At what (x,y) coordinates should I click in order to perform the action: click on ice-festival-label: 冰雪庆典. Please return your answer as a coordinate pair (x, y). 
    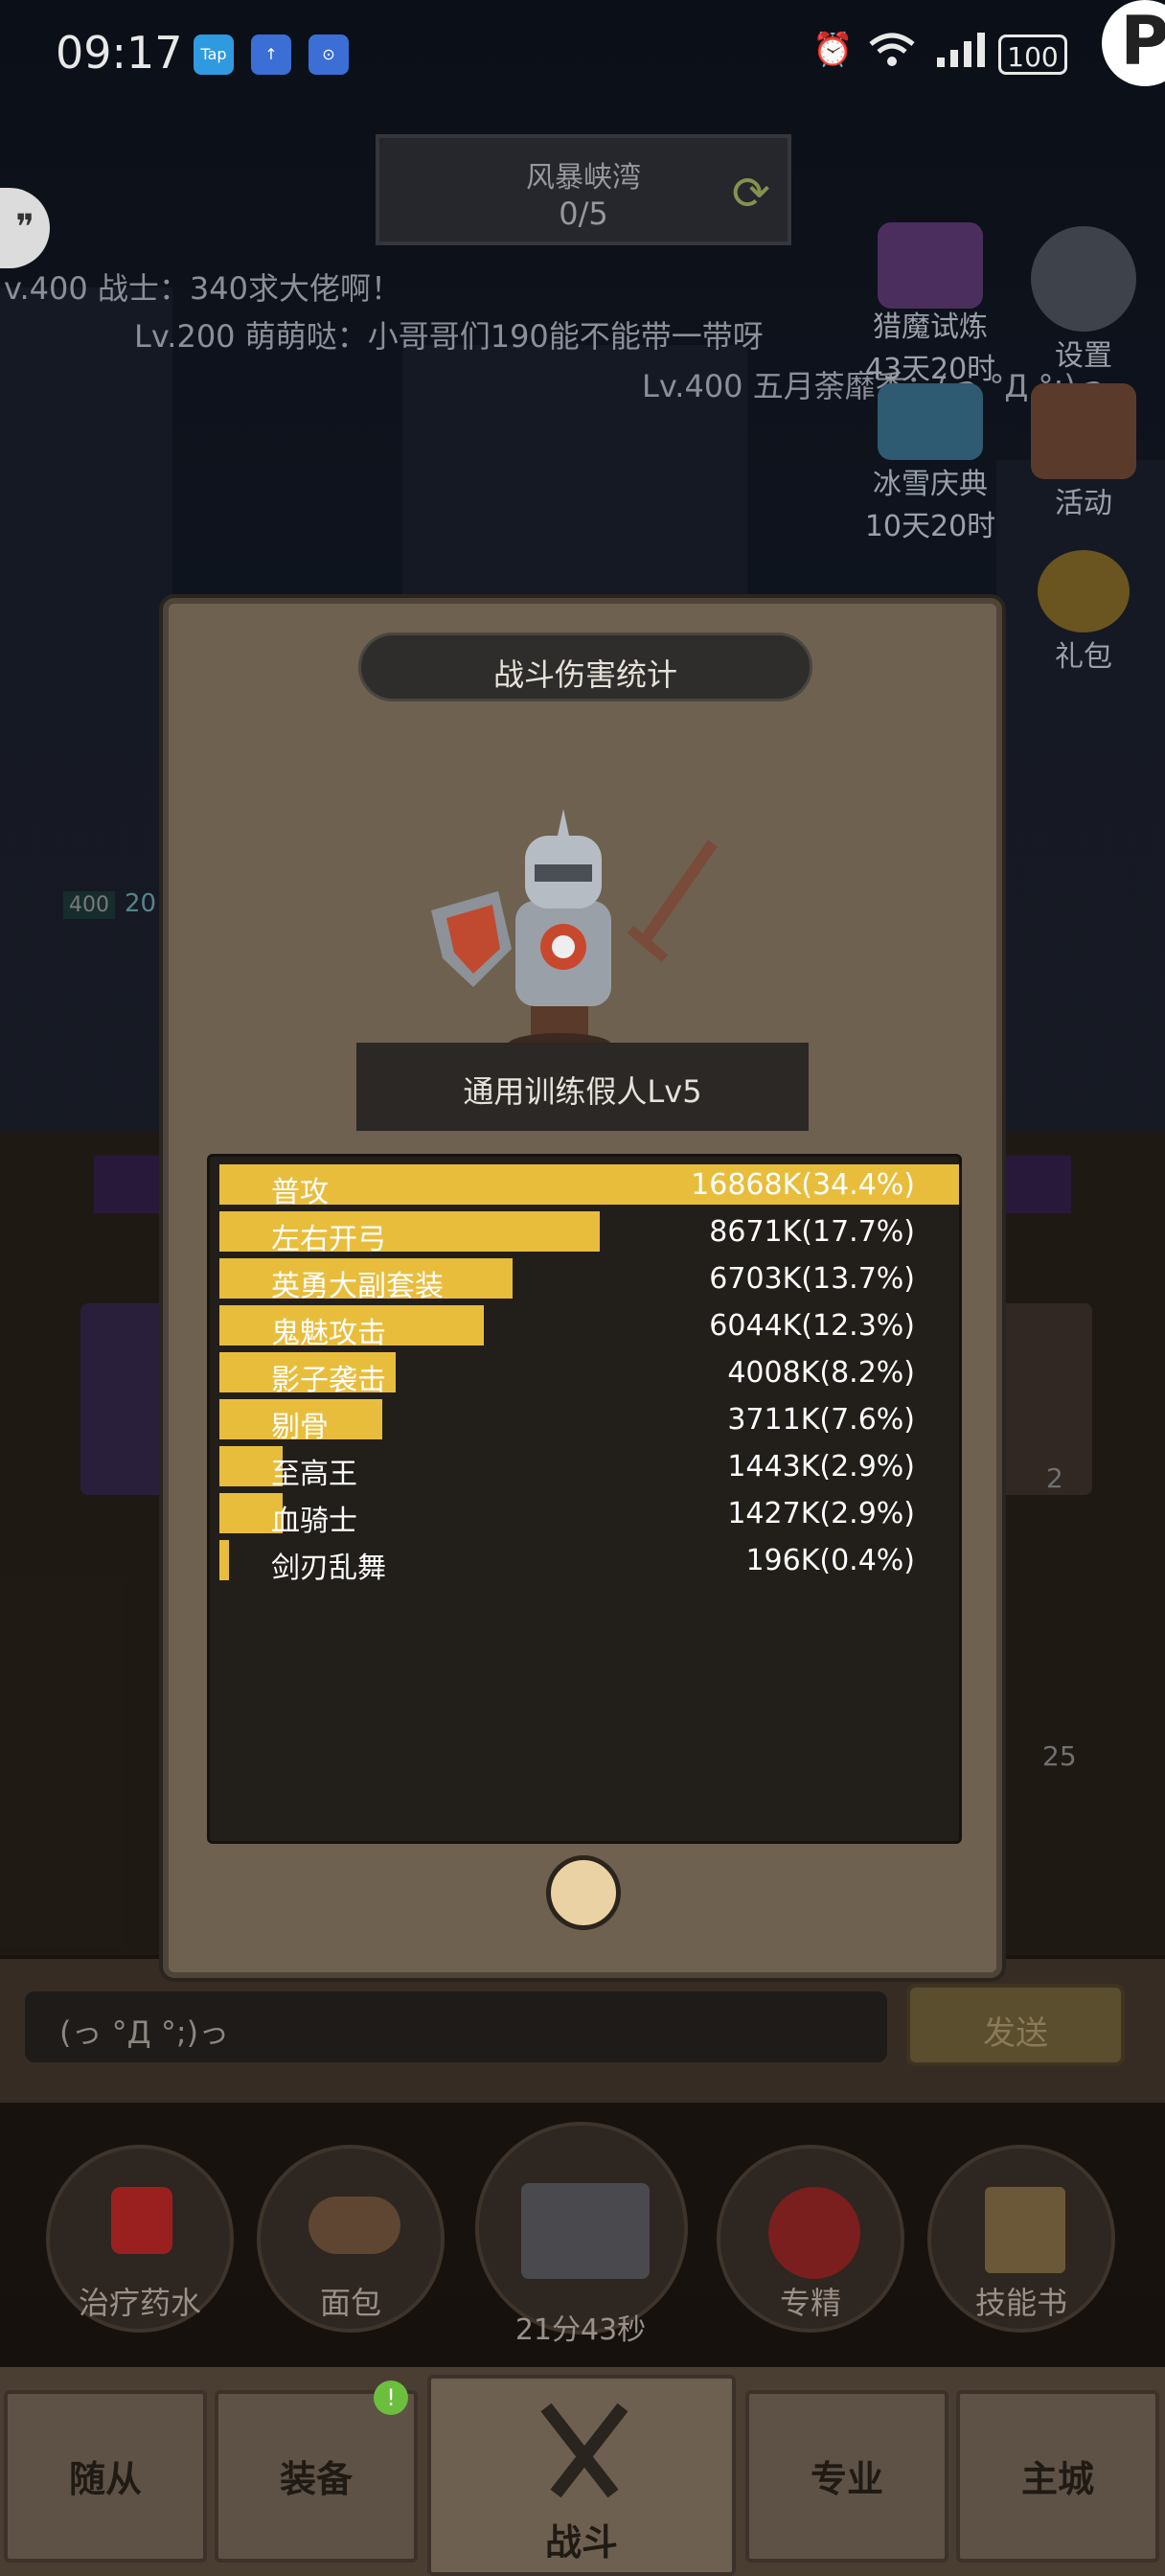
    Looking at the image, I should click on (930, 484).